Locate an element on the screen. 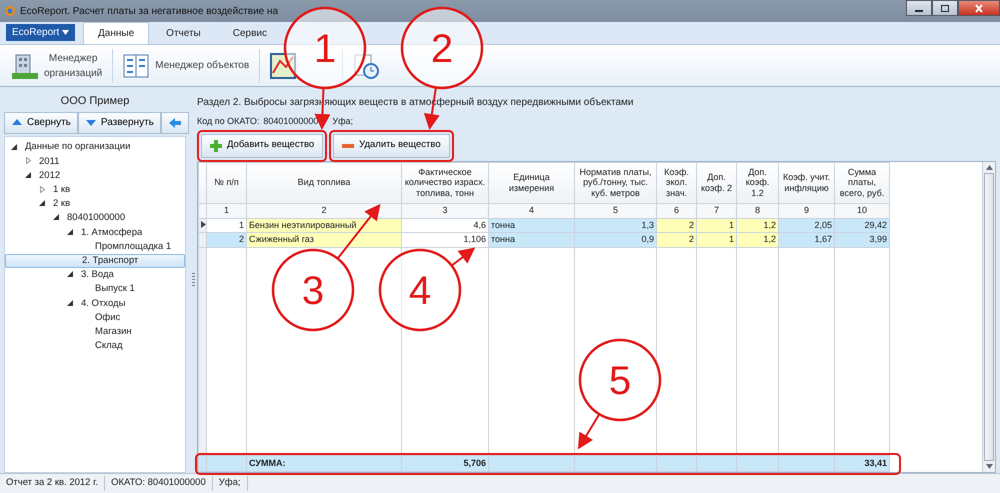 This screenshot has height=493, width=1000. close-button is located at coordinates (979, 8).